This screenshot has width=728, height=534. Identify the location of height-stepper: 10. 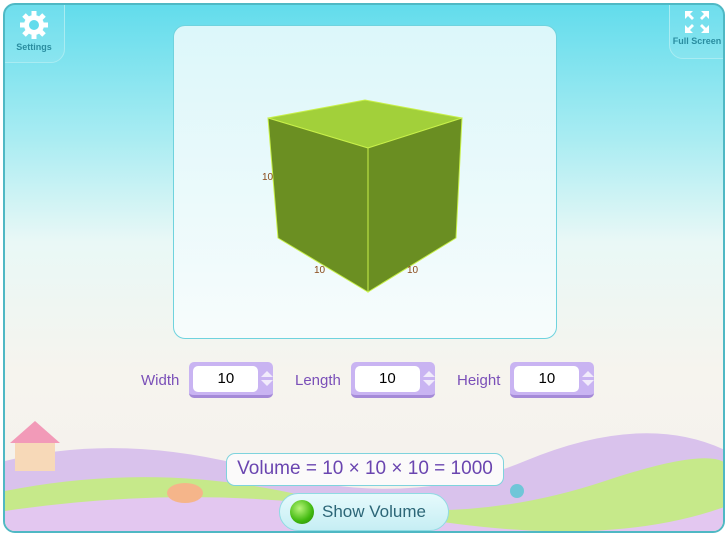
(552, 380).